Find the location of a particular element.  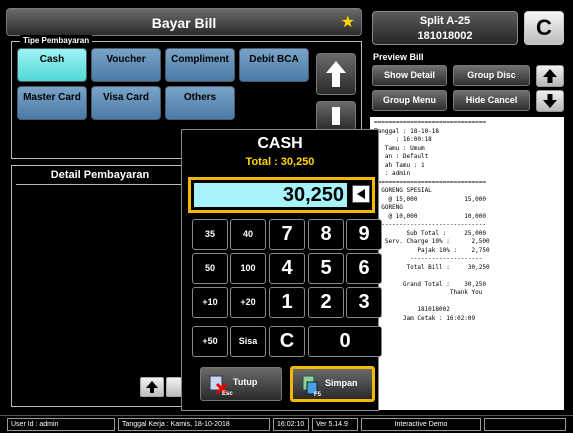

hide-cancel-button: Hide Cancel is located at coordinates (491, 100).